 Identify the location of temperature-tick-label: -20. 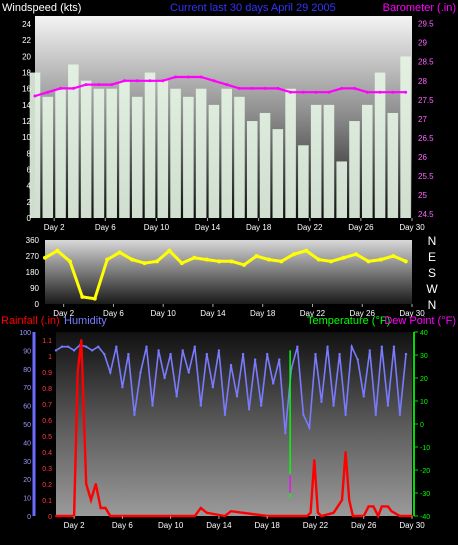
(425, 471).